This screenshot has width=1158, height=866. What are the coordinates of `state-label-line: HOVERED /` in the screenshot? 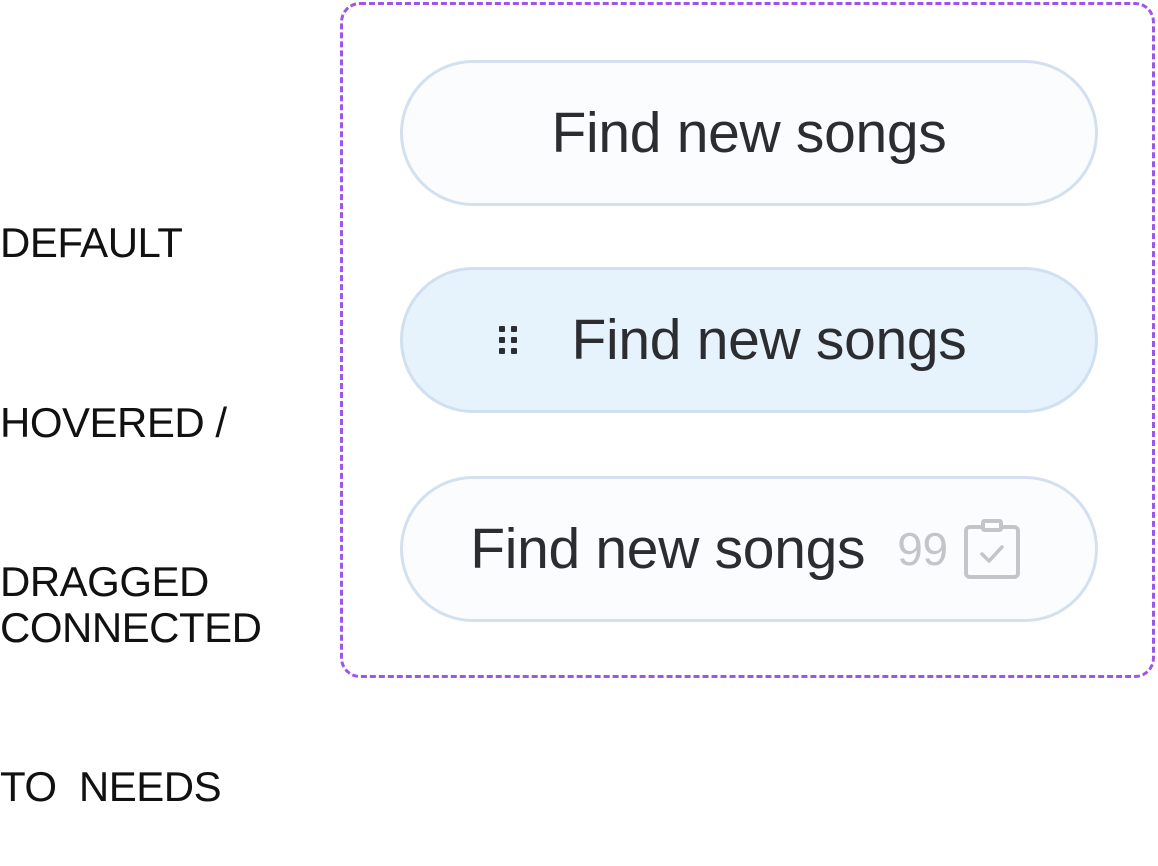 It's located at (113, 422).